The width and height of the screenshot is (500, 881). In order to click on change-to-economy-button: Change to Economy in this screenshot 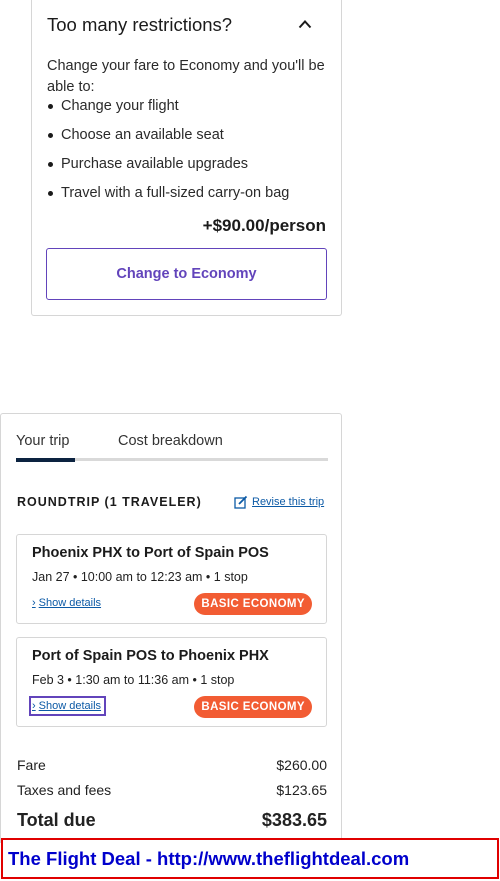, I will do `click(186, 274)`.